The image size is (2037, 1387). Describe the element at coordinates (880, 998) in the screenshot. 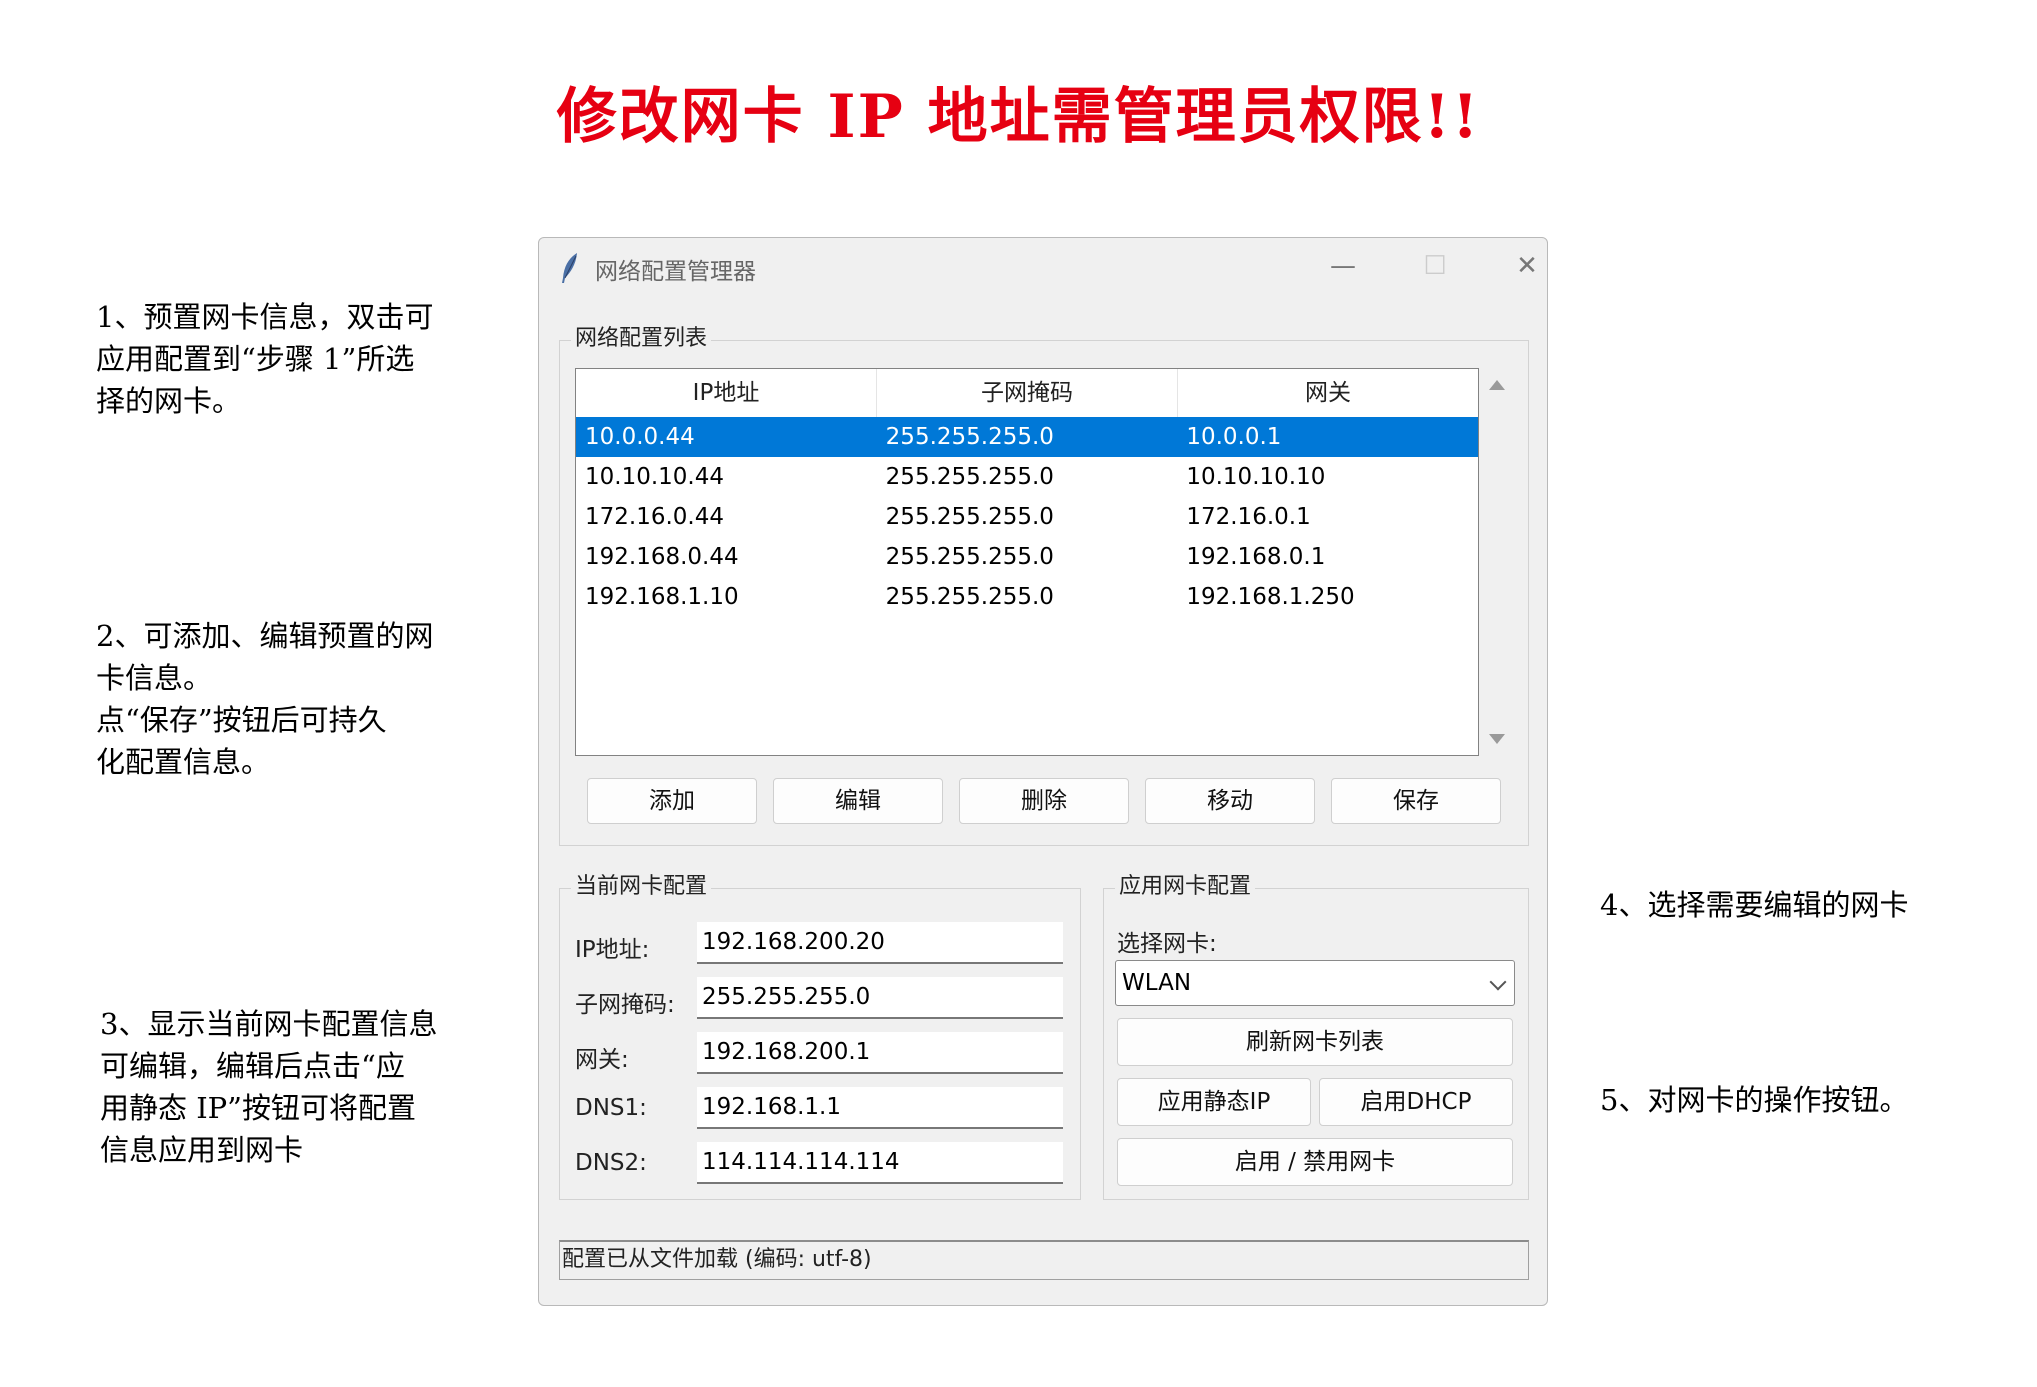

I see `mask-field` at that location.